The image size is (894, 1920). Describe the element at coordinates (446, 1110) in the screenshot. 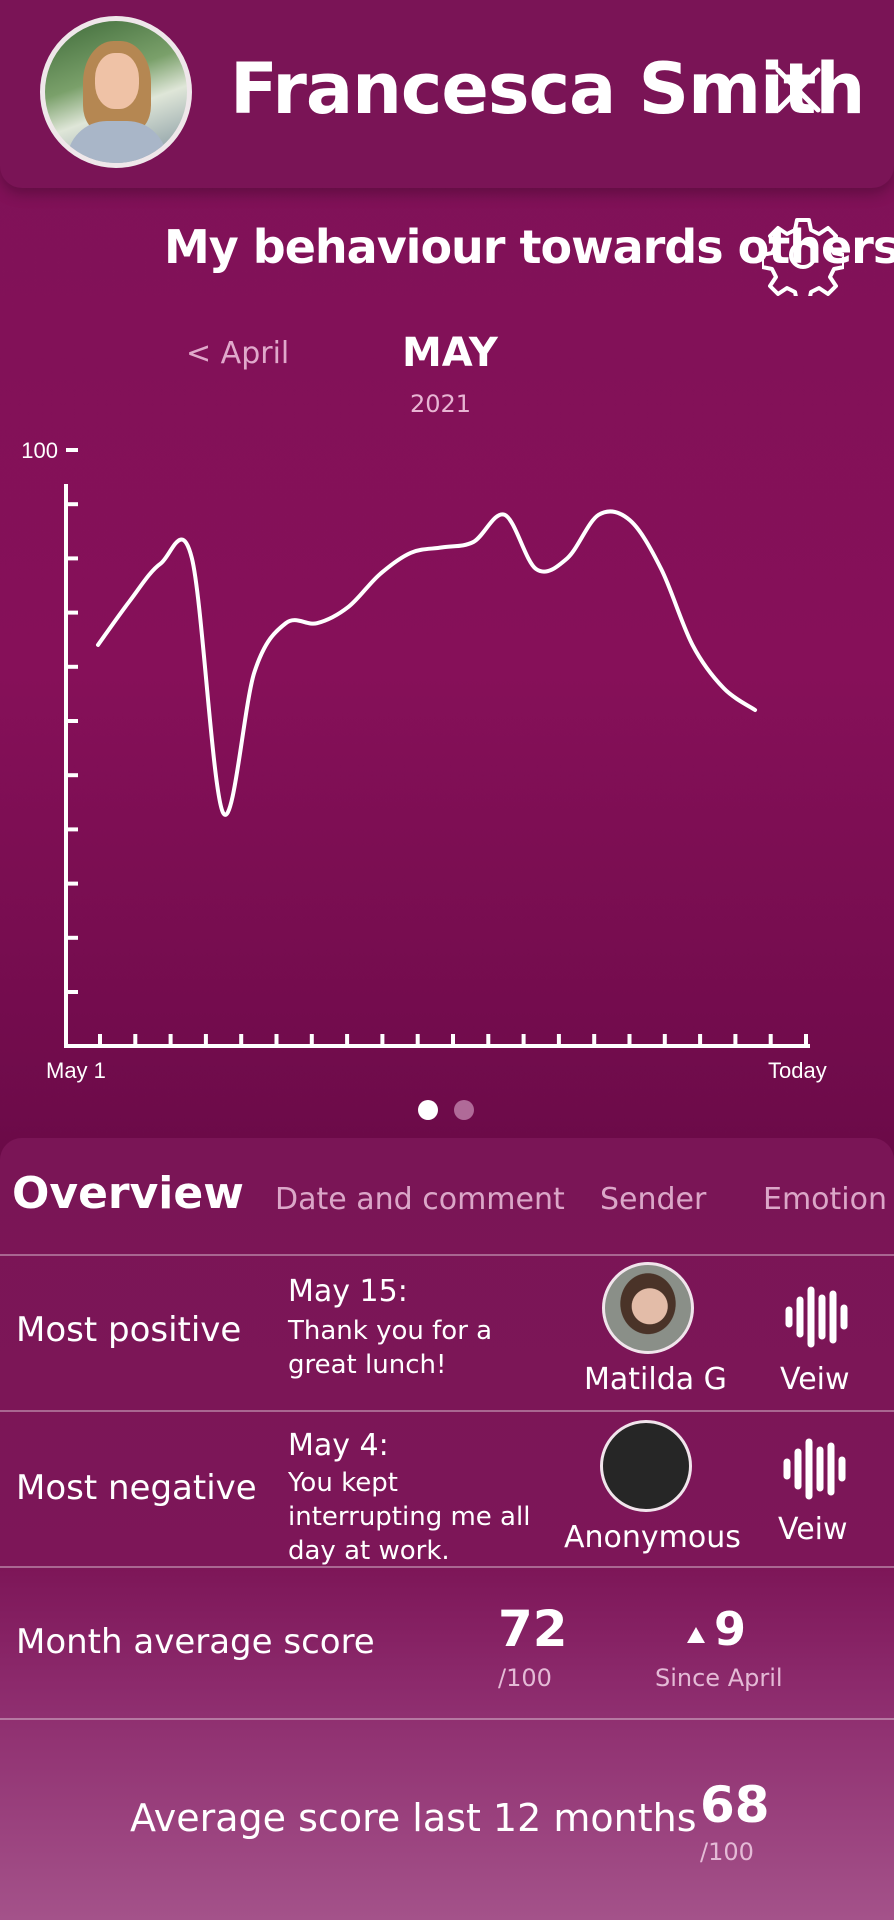

I see `page-indicator` at that location.